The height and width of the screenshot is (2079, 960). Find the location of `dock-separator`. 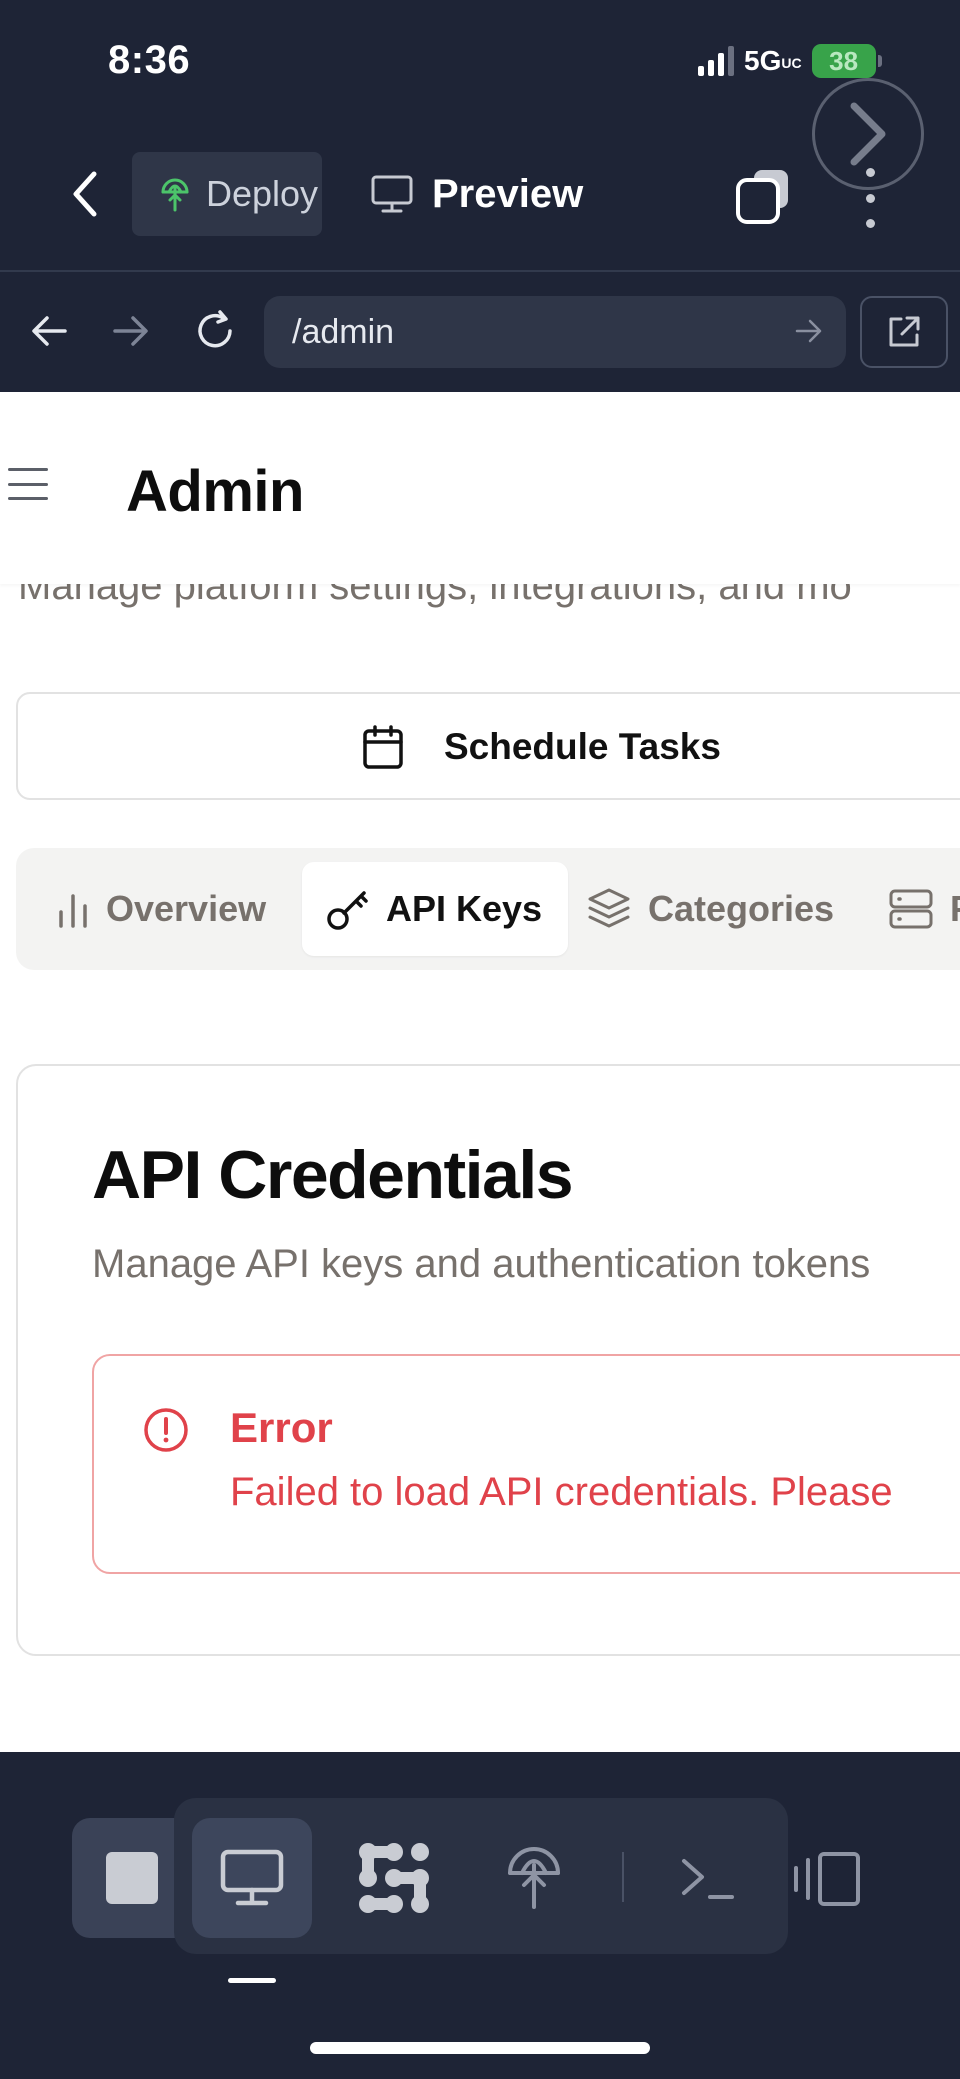

dock-separator is located at coordinates (623, 1877).